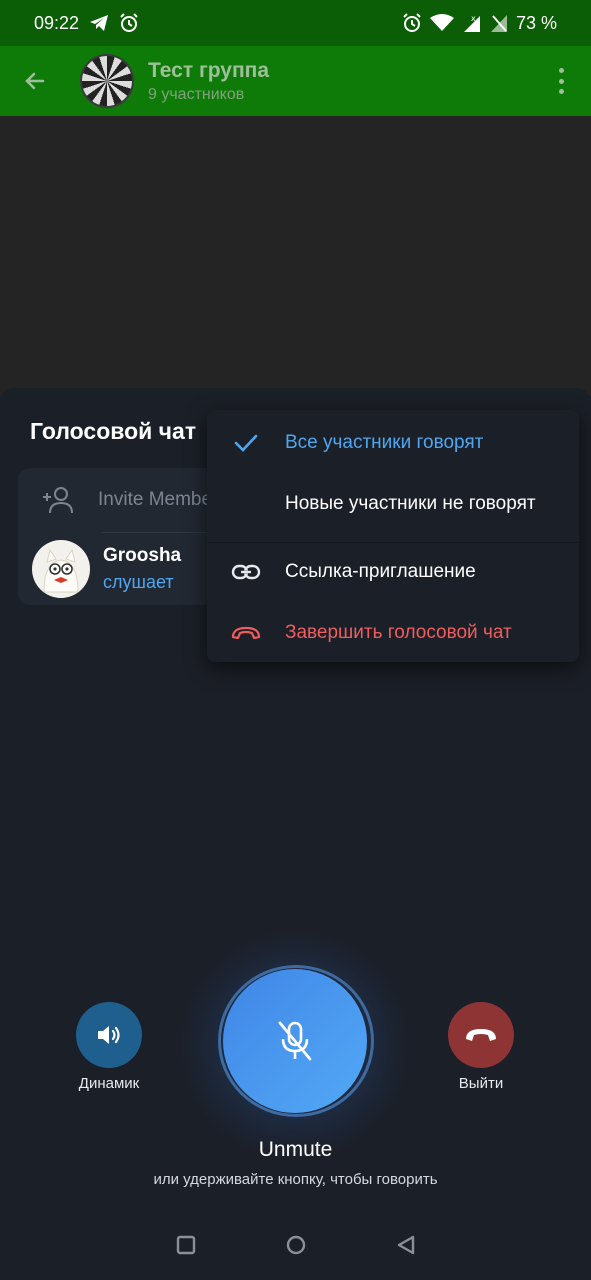  Describe the element at coordinates (481, 1083) in the screenshot. I see `leave-label: Выйти` at that location.